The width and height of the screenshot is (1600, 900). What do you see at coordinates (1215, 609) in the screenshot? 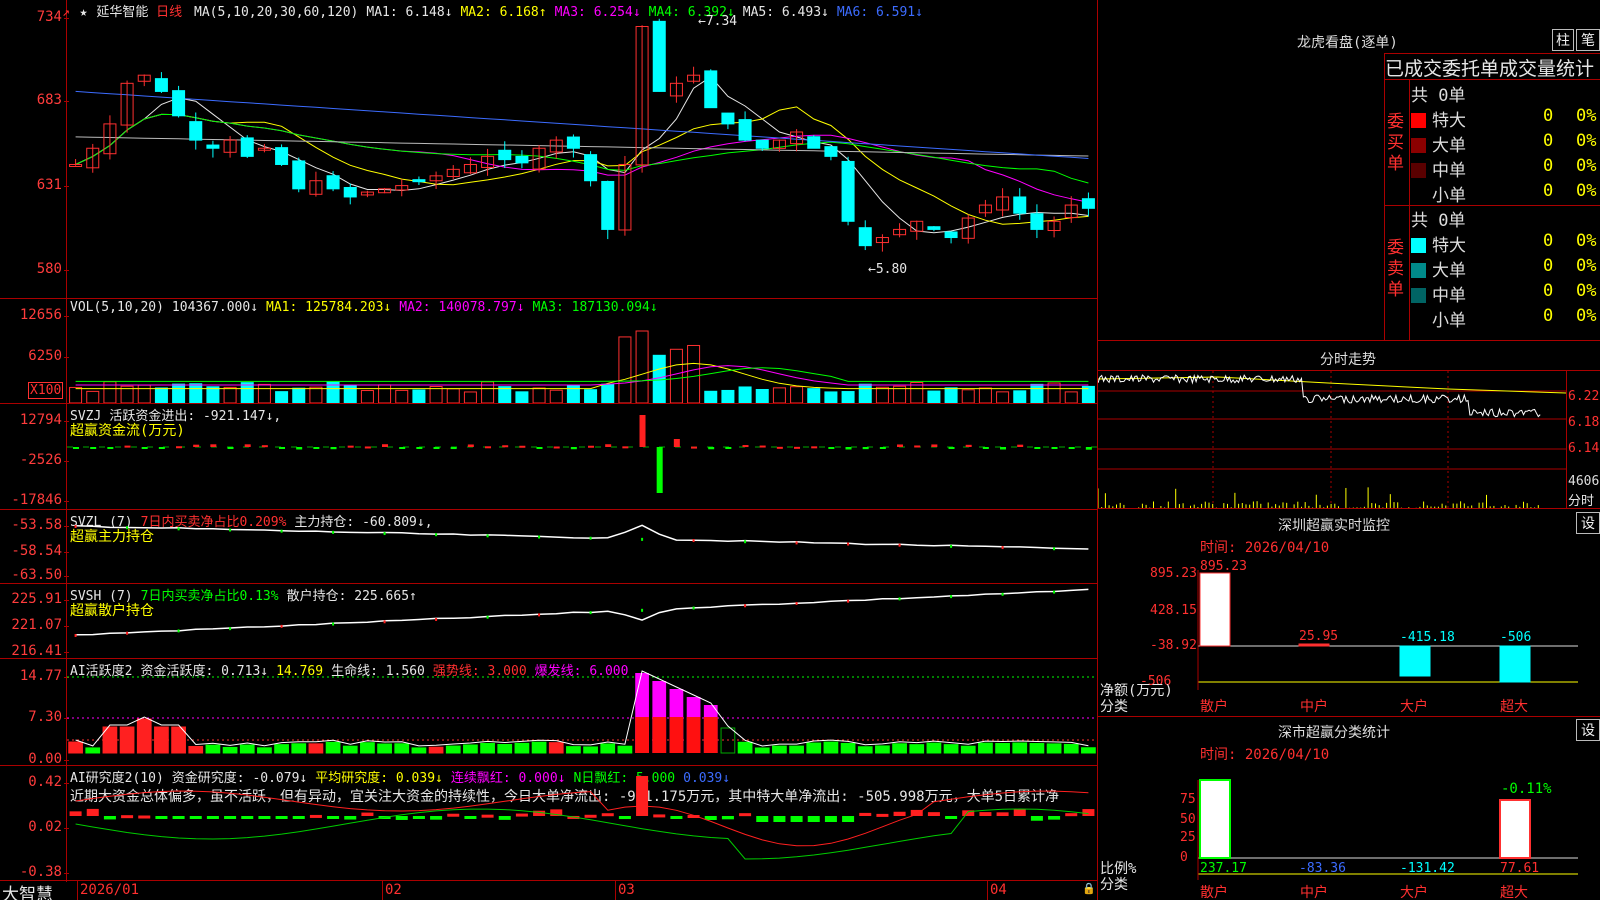
I see `sz-monitor-bar` at bounding box center [1215, 609].